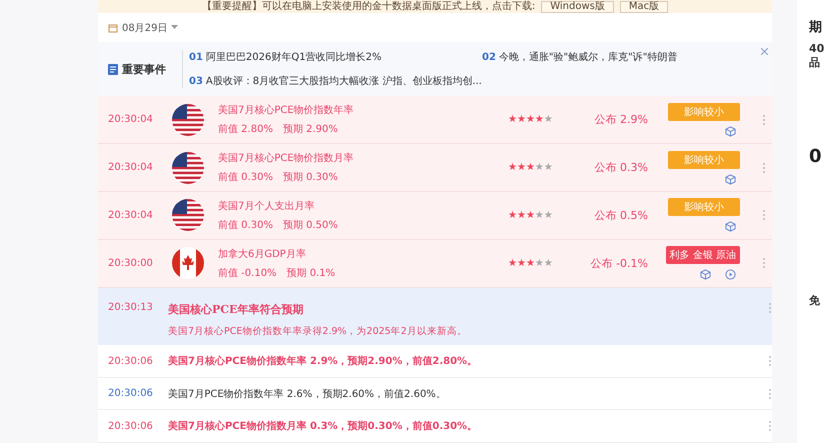  What do you see at coordinates (363, 158) in the screenshot?
I see `indicator-title: 美国7月核心PCE物价指数月率` at bounding box center [363, 158].